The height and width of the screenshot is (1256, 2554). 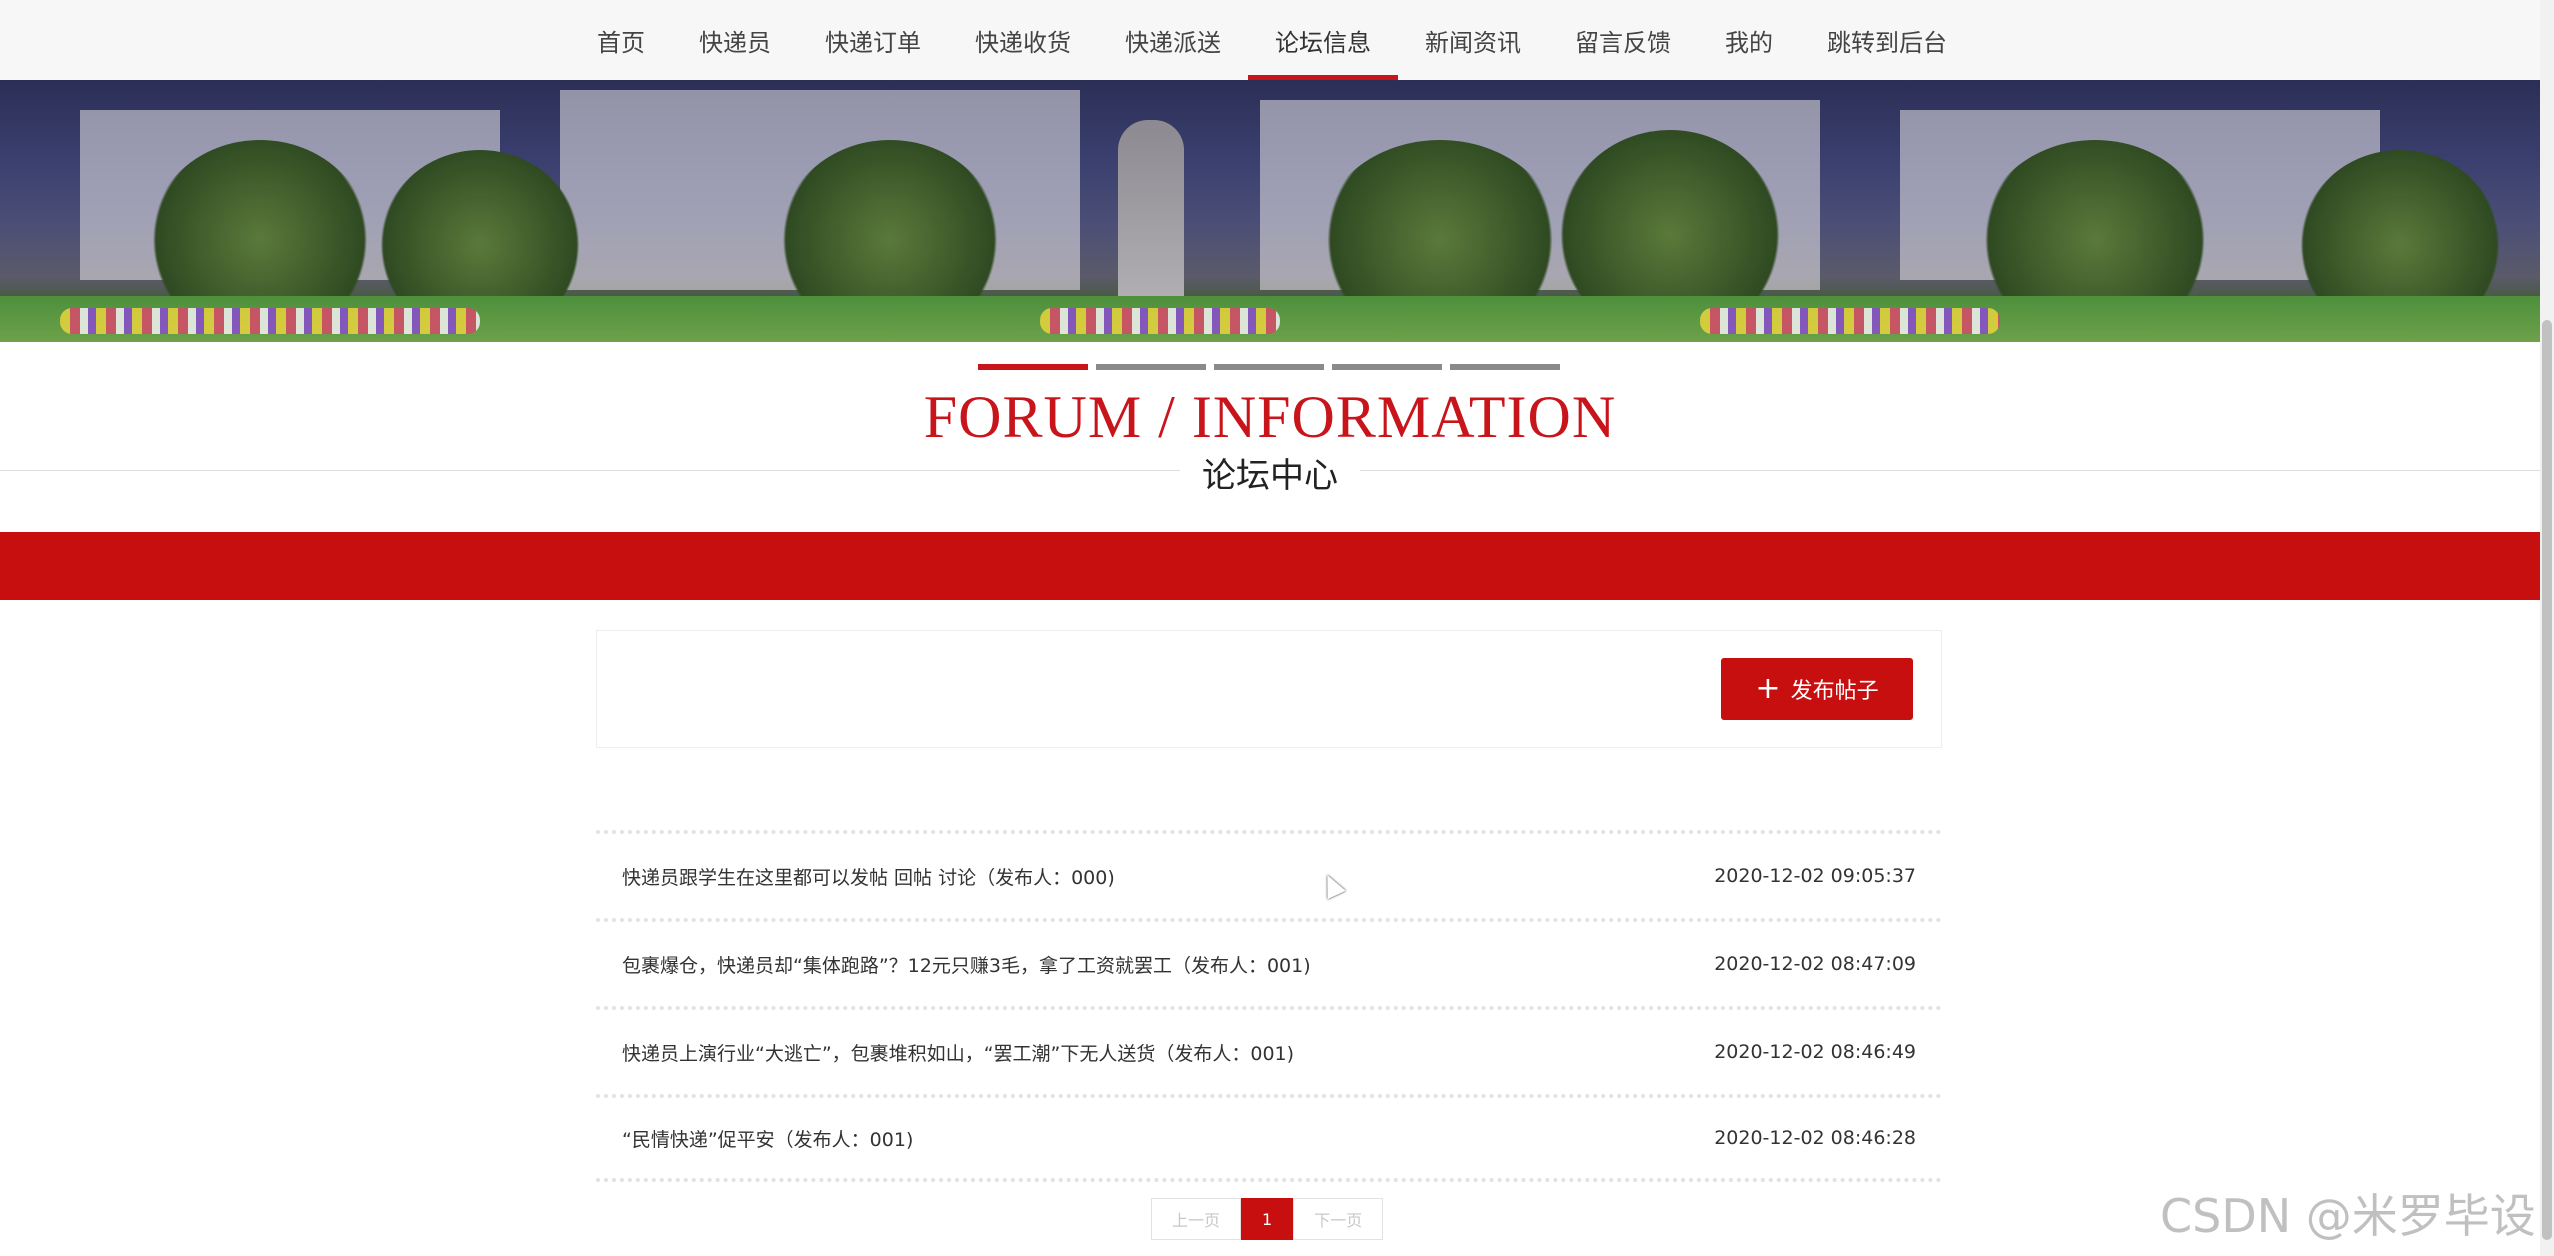 What do you see at coordinates (1768, 688) in the screenshot?
I see `plus-icon: +` at bounding box center [1768, 688].